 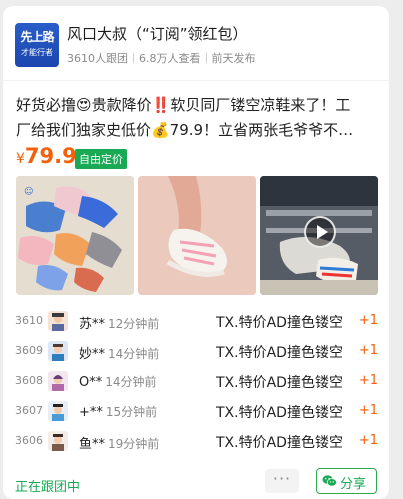 I want to click on post-time: 前天发布, so click(x=233, y=58).